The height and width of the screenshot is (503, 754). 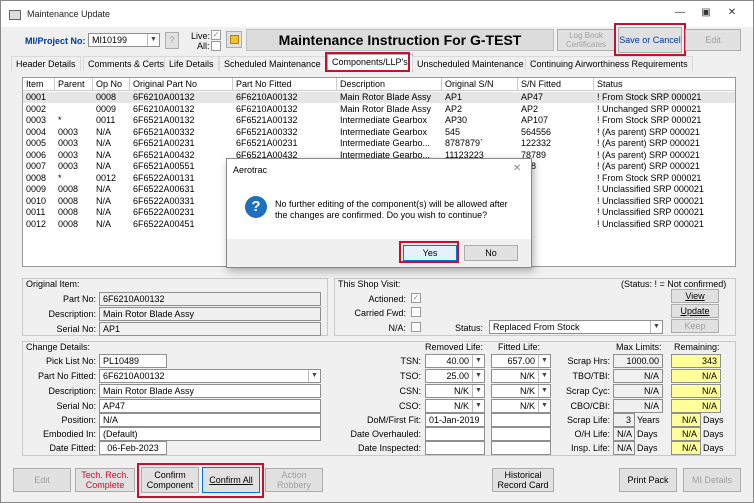 I want to click on date-overhauled-field, so click(x=455, y=434).